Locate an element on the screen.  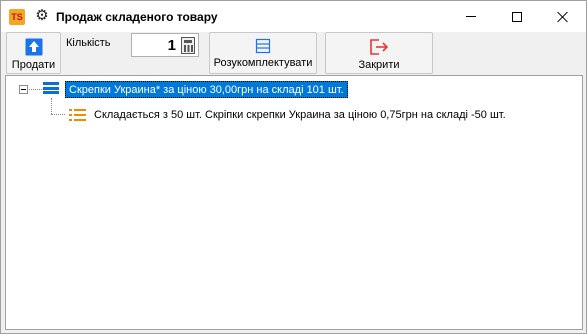
gear-icon: ⚙ is located at coordinates (42, 16).